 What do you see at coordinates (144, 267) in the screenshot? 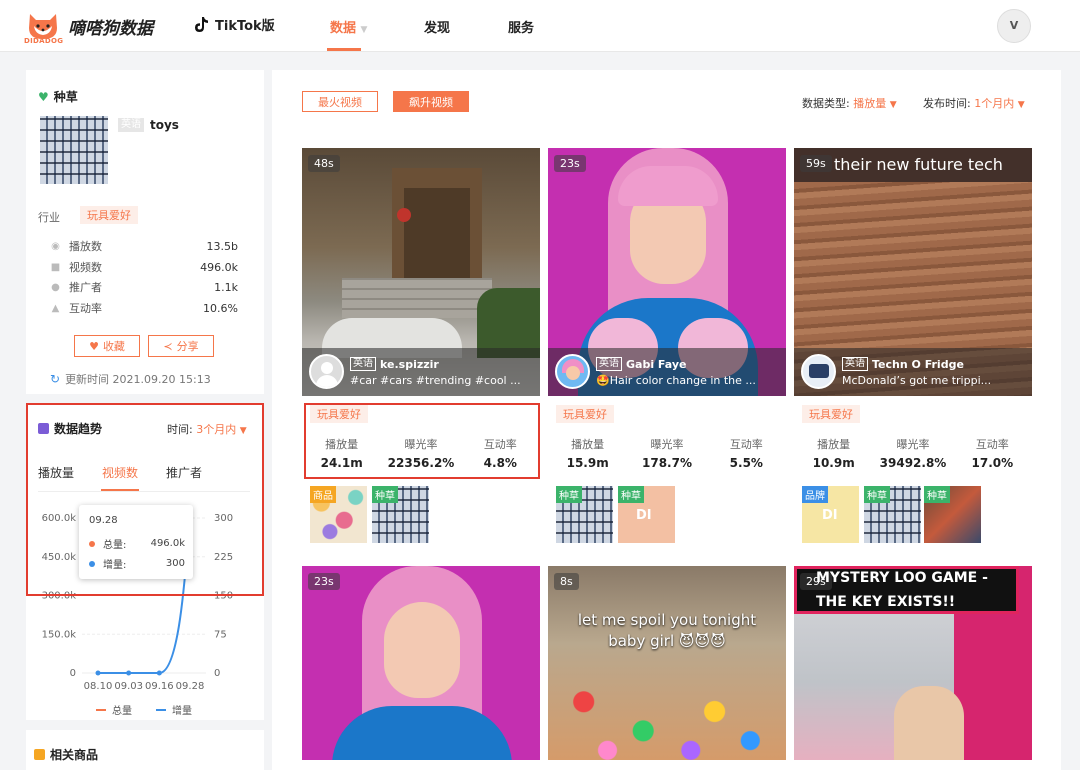
I see `stat-videos: ■ 视频数 496.0k` at bounding box center [144, 267].